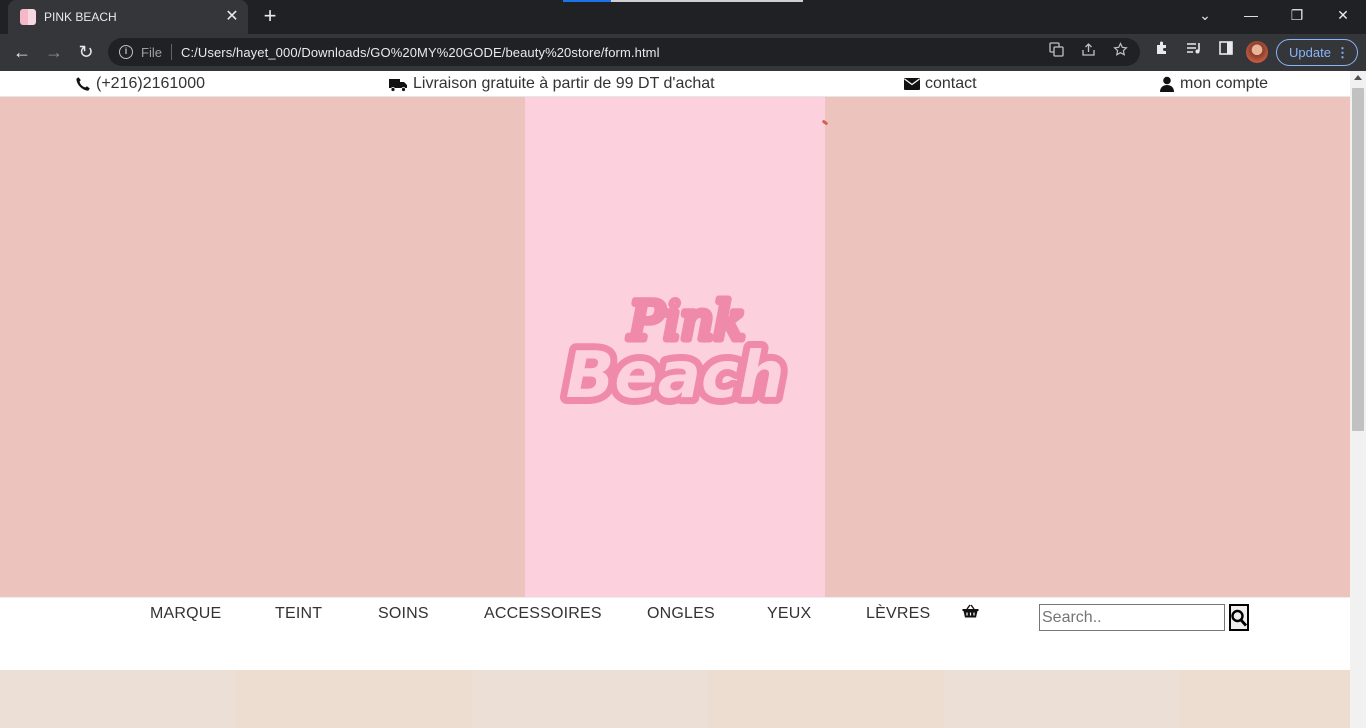  What do you see at coordinates (270, 17) in the screenshot?
I see `new-tab-button: +` at bounding box center [270, 17].